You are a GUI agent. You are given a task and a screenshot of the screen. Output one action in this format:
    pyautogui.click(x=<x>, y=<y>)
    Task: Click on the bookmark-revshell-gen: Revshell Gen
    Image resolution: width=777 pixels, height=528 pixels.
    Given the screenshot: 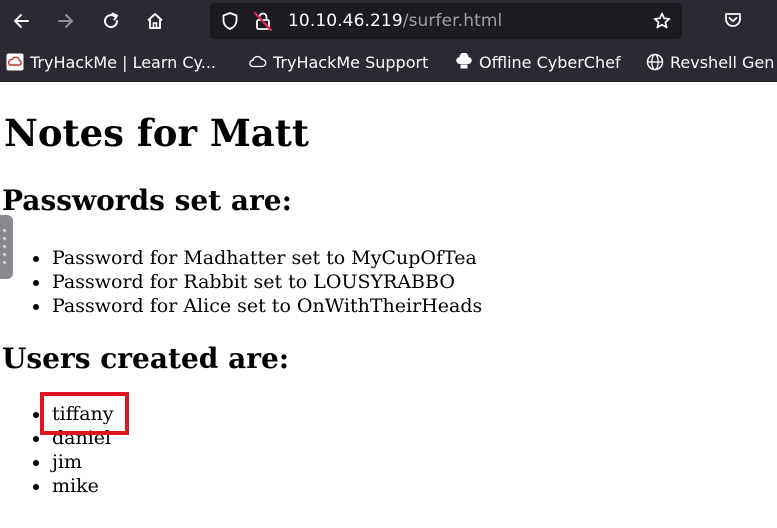 What is the action you would take?
    pyautogui.click(x=710, y=62)
    